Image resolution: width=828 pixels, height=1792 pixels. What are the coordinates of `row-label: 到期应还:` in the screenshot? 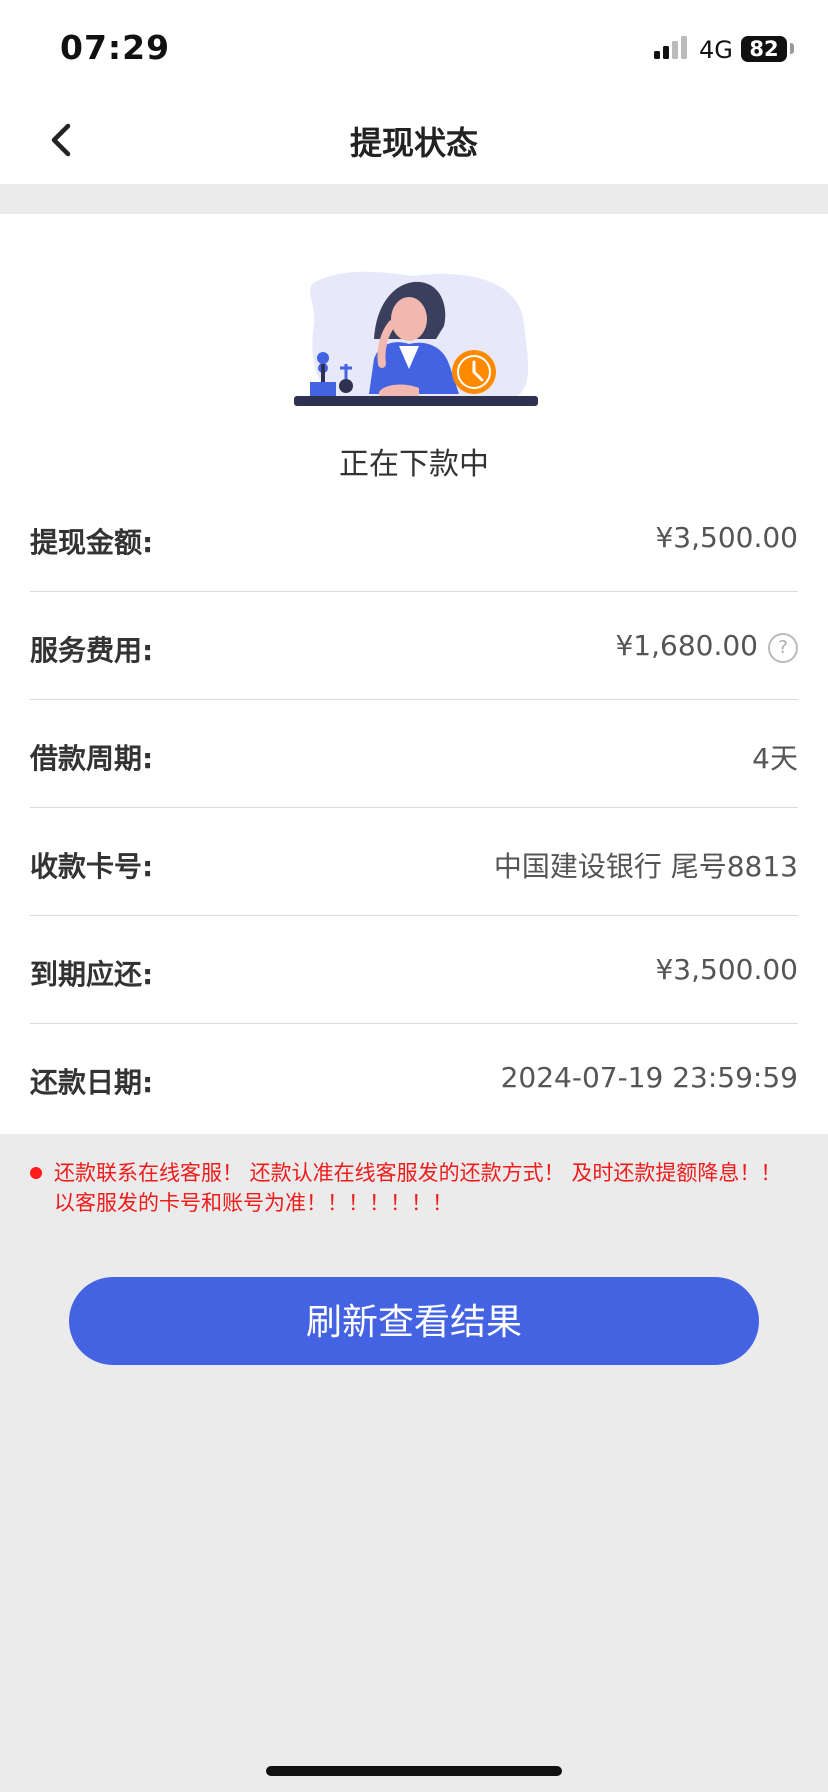 It's located at (92, 974).